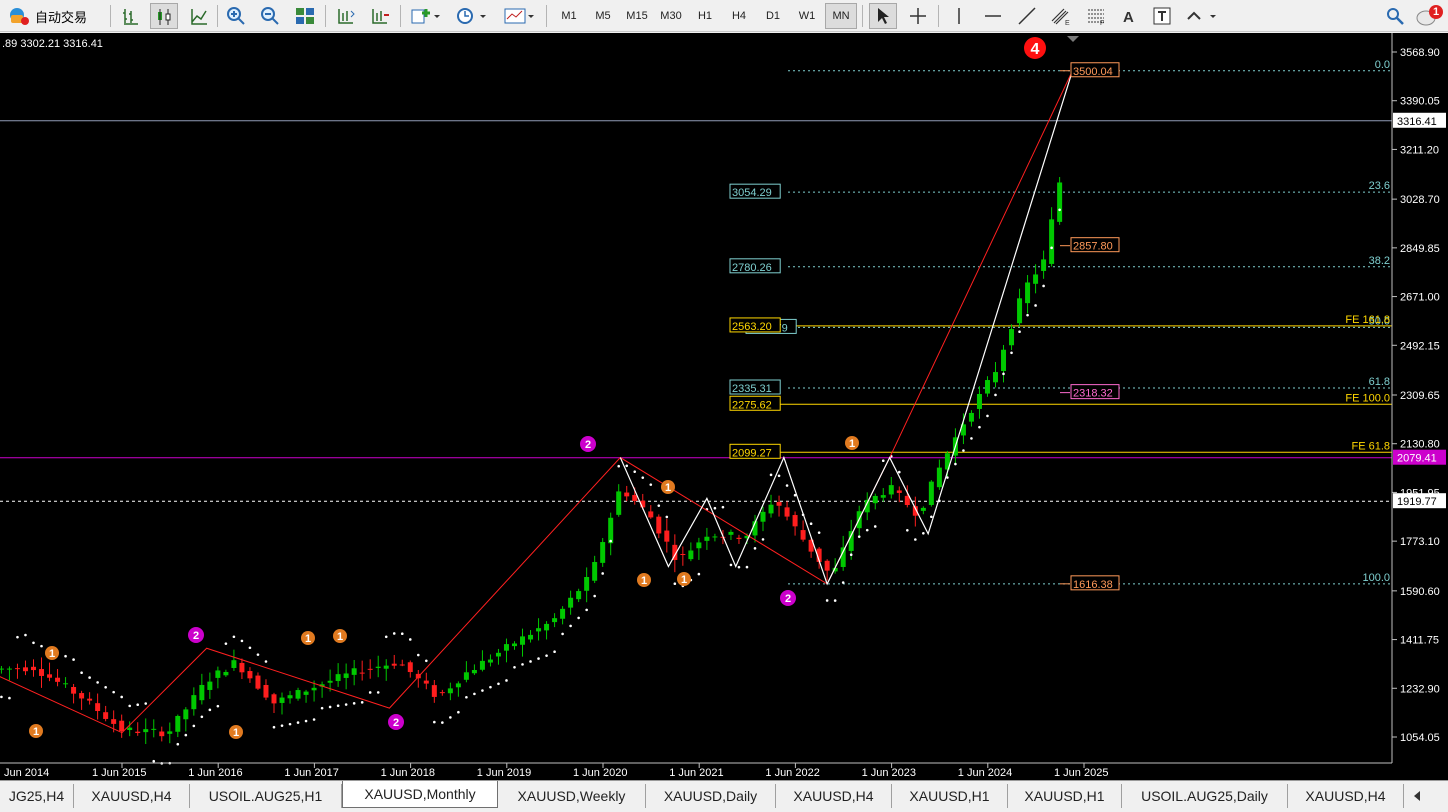 The width and height of the screenshot is (1448, 812). I want to click on fibonacci-tool-button: F, so click(1096, 16).